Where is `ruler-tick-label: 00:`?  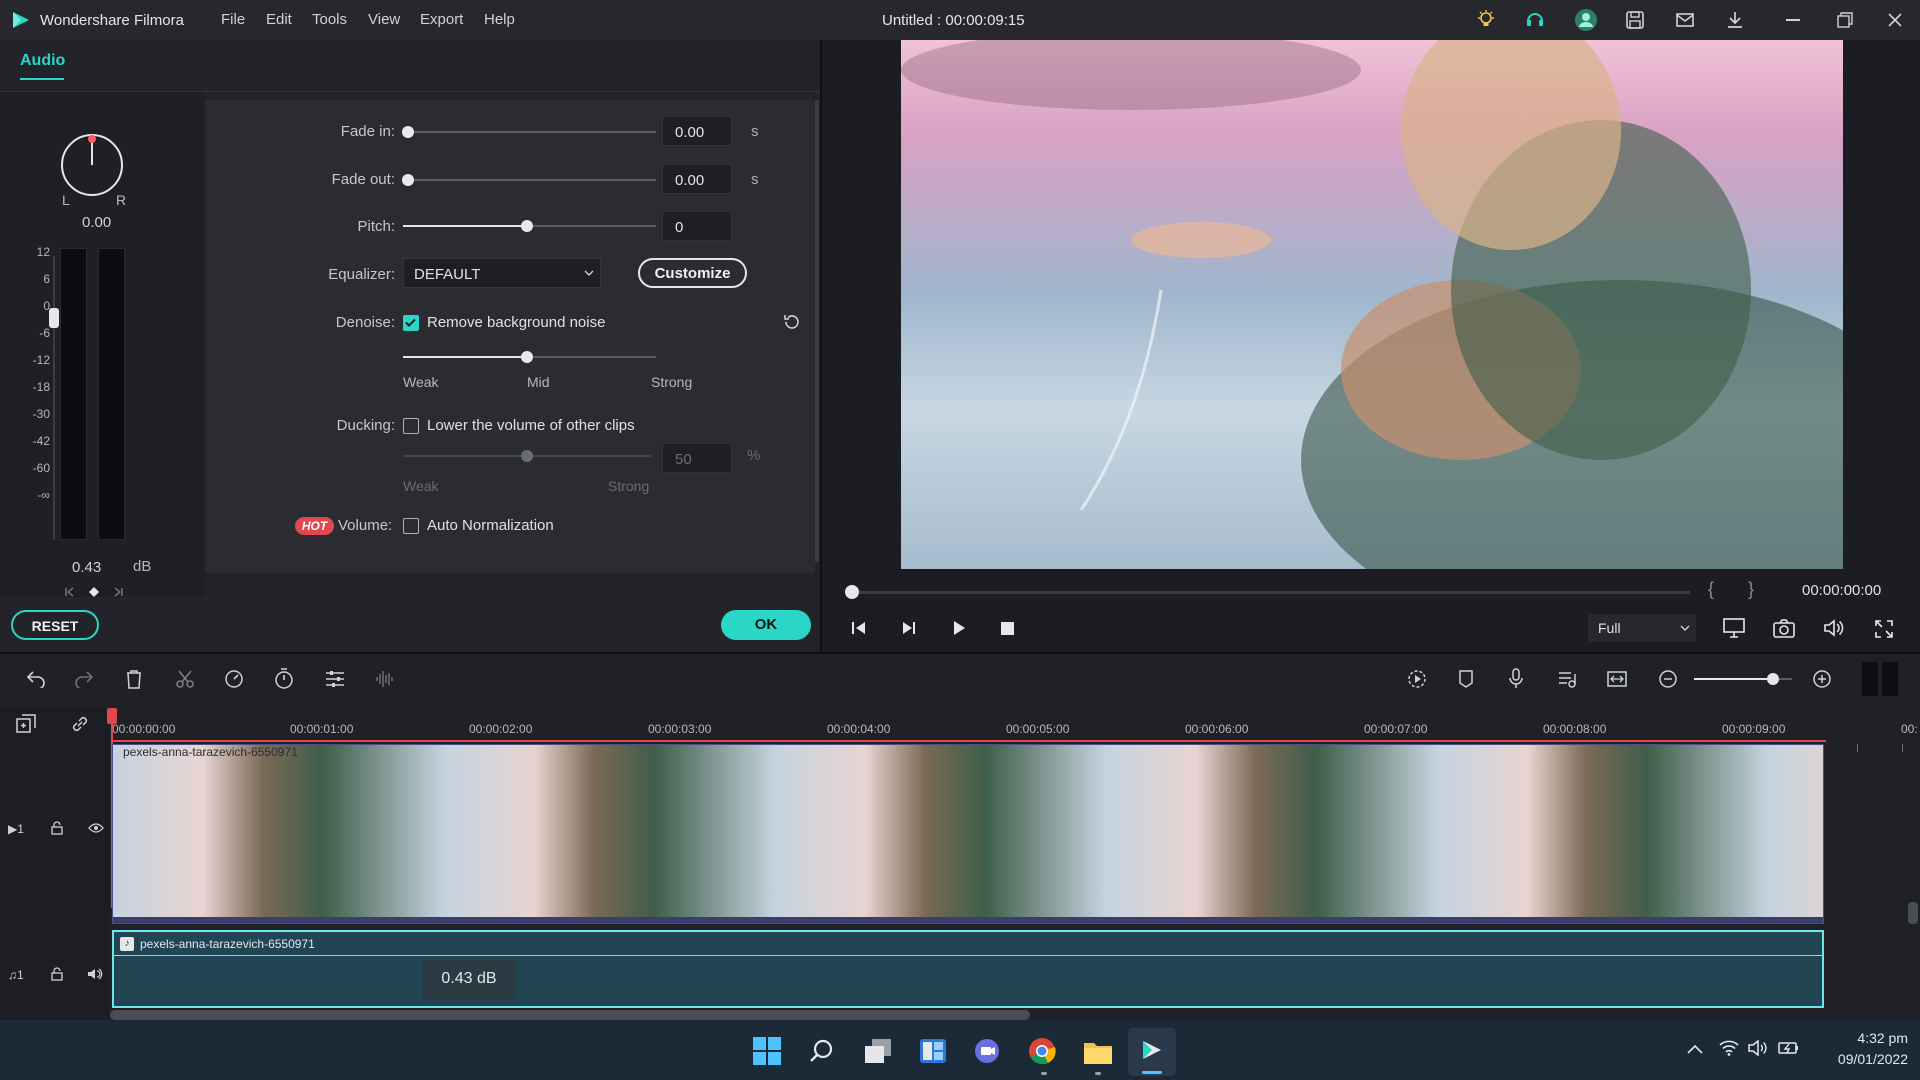
ruler-tick-label: 00: is located at coordinates (1909, 729).